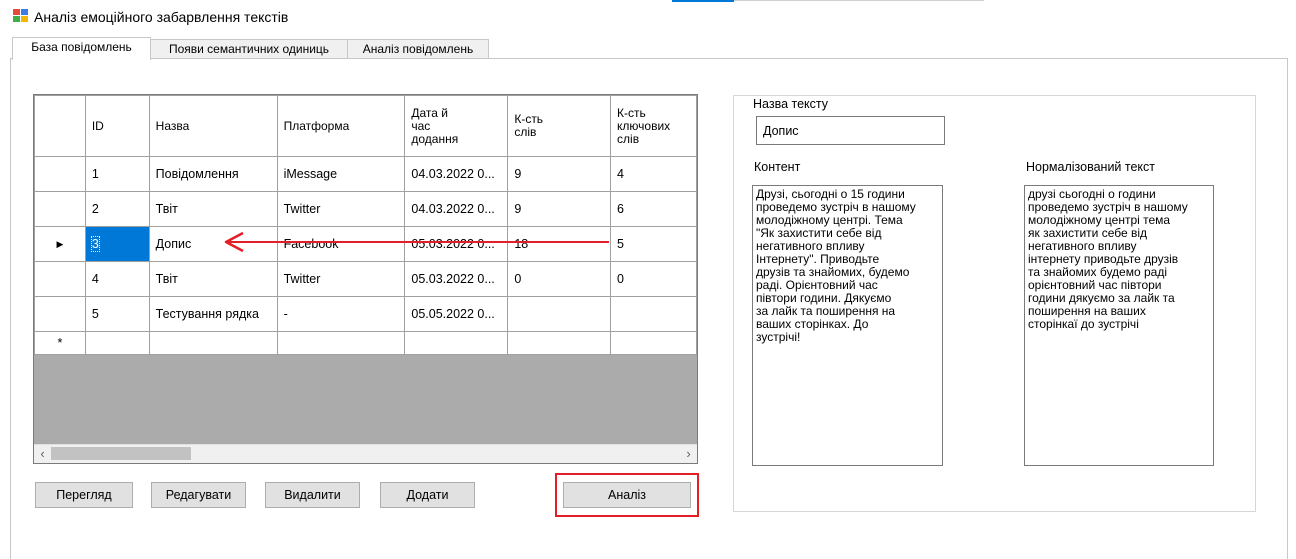  I want to click on top-divider-line, so click(859, 0).